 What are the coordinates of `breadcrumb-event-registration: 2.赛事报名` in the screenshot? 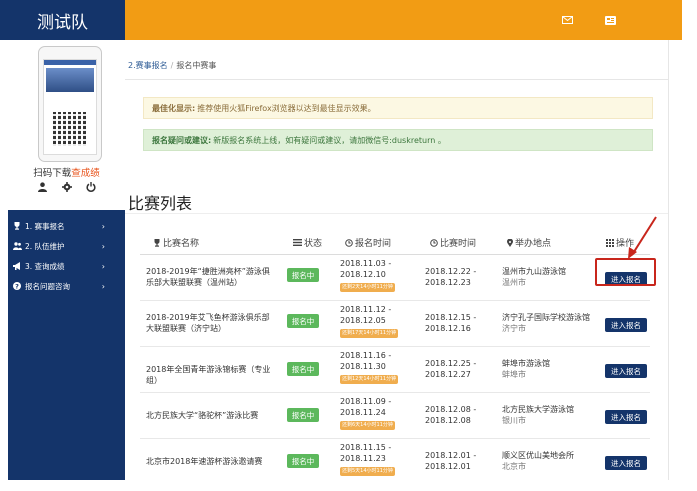 It's located at (148, 65).